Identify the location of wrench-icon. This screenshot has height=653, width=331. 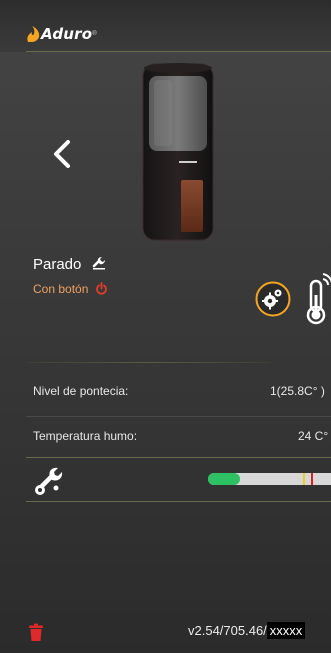
(99, 263).